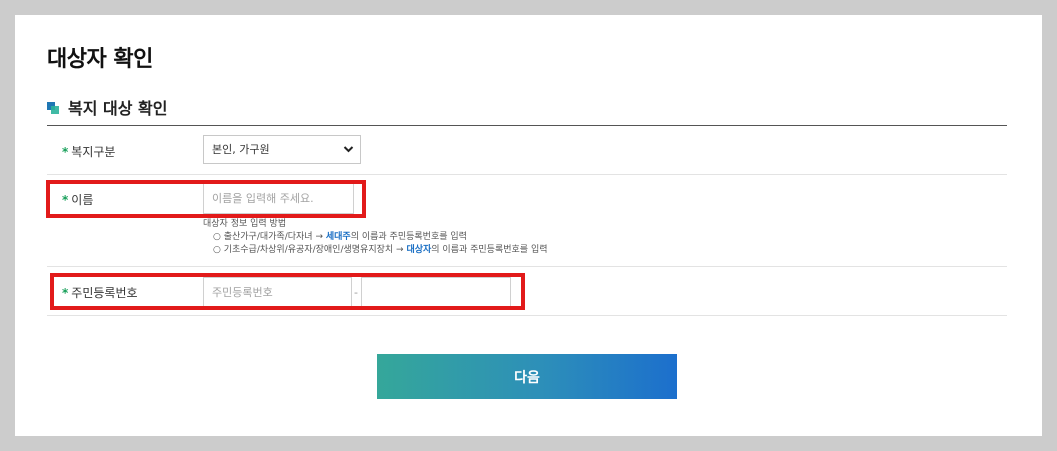 The height and width of the screenshot is (451, 1057). What do you see at coordinates (245, 224) in the screenshot?
I see `help-heading: 대상자 정보 입력 방법` at bounding box center [245, 224].